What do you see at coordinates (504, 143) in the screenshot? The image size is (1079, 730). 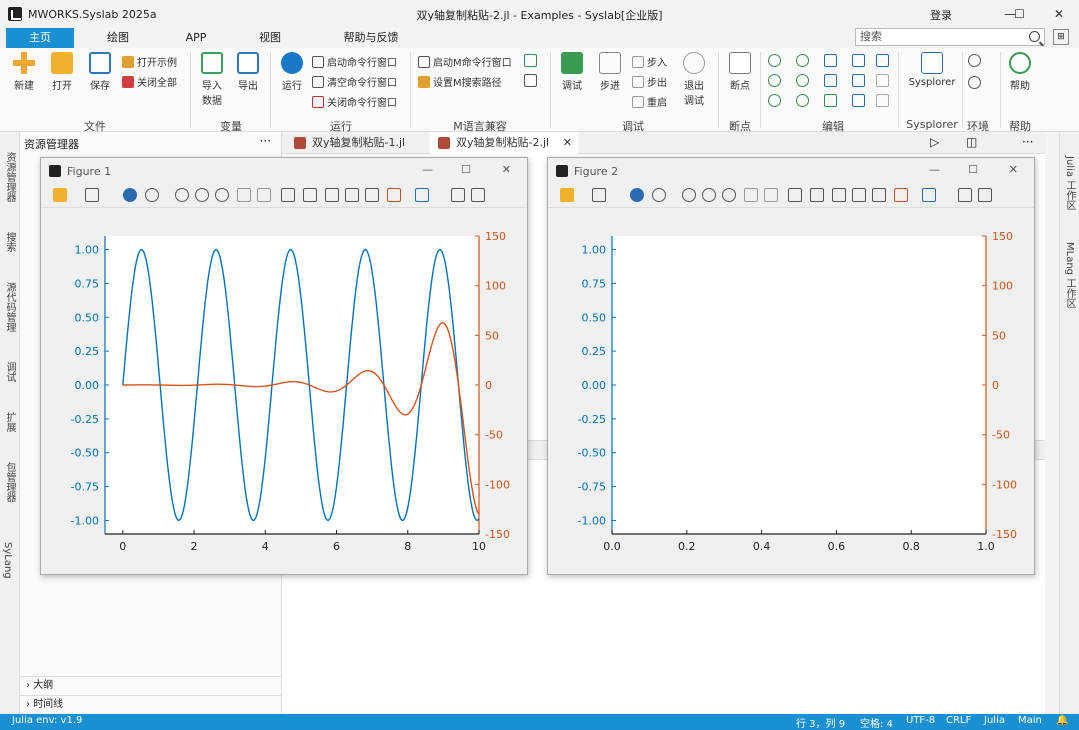 I see `editor-tab-2: 双y轴复制粘贴-2.jl ✕` at bounding box center [504, 143].